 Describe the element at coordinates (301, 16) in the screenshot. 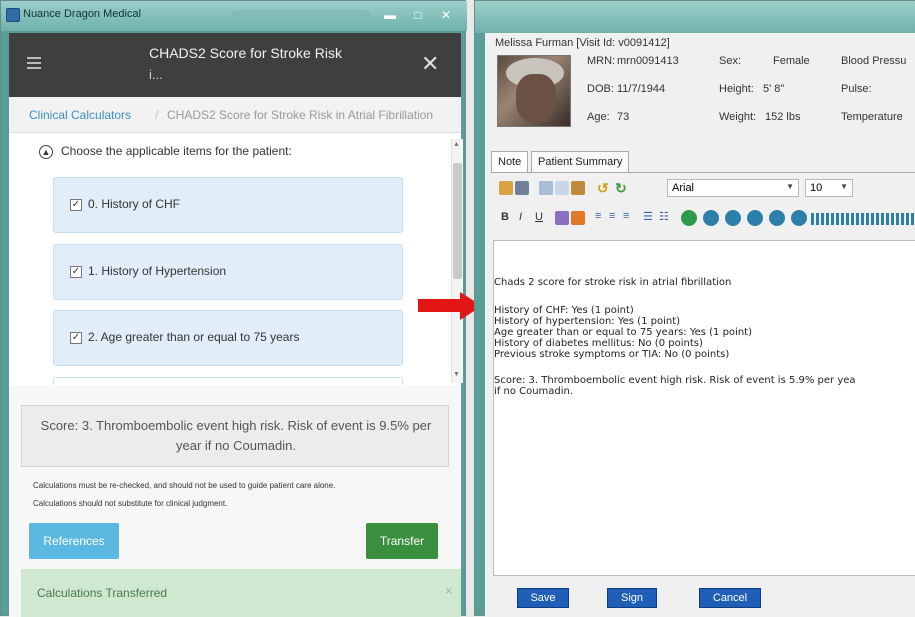

I see `title-bar-blurred-area` at that location.